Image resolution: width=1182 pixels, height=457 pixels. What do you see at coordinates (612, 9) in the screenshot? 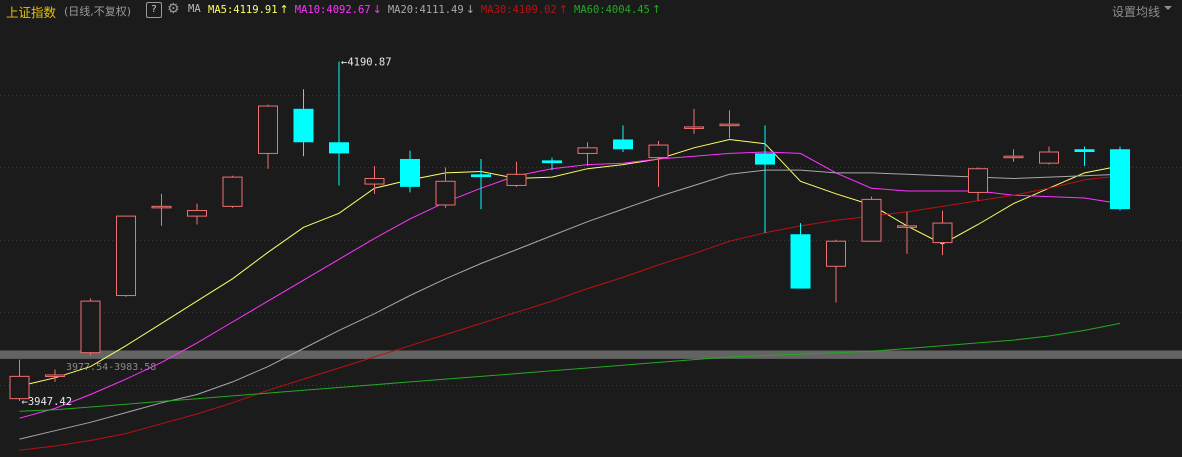
I see `ma60-value: MA60:4004.45` at bounding box center [612, 9].